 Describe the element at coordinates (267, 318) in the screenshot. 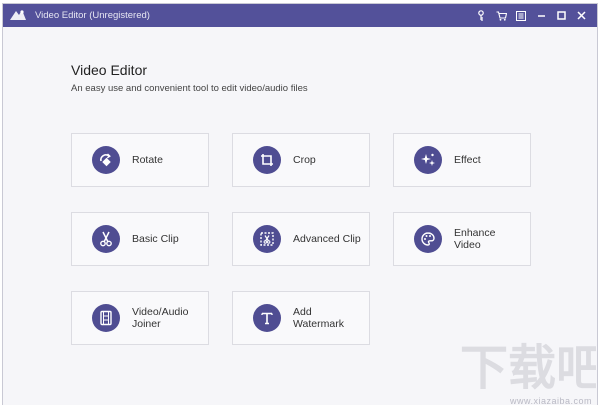

I see `text-t-icon` at that location.